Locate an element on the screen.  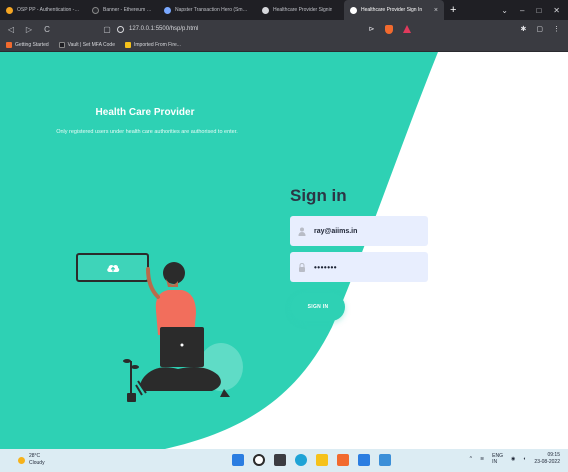
signin-title: Sign in is located at coordinates (318, 195).